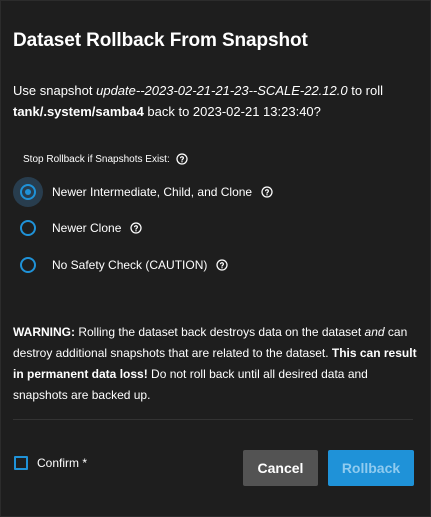 This screenshot has width=431, height=517. What do you see at coordinates (152, 192) in the screenshot?
I see `radio-option-label: Newer Intermediate, Child, and Clone` at bounding box center [152, 192].